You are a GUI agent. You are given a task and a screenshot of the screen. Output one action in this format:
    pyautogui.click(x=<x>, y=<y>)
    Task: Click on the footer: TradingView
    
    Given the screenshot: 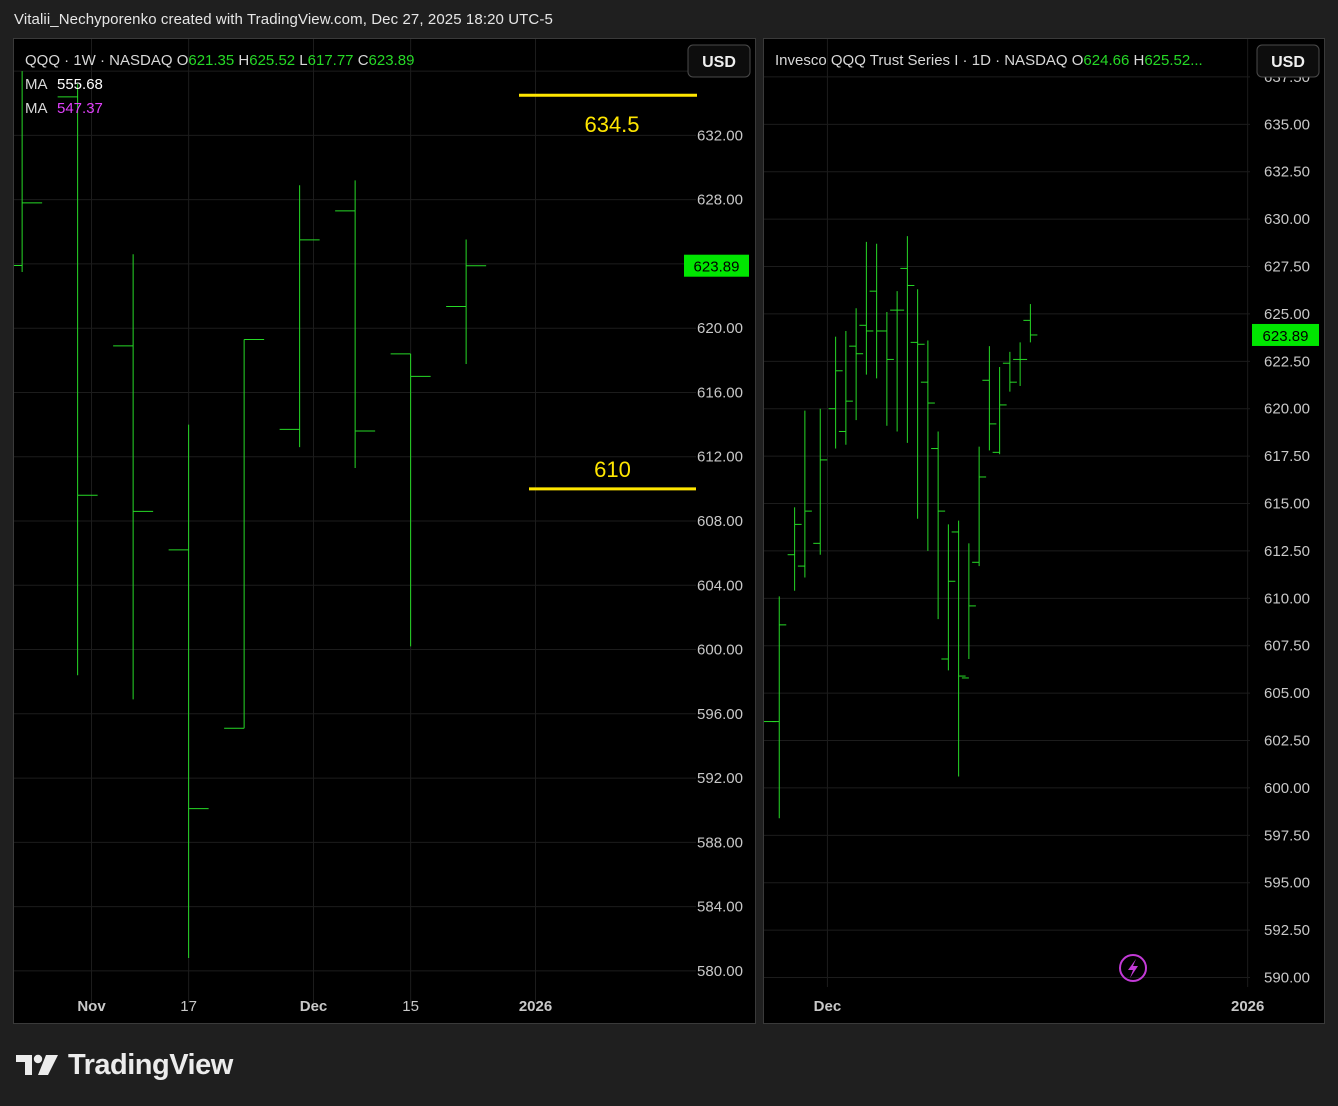 What is the action you would take?
    pyautogui.click(x=124, y=1065)
    